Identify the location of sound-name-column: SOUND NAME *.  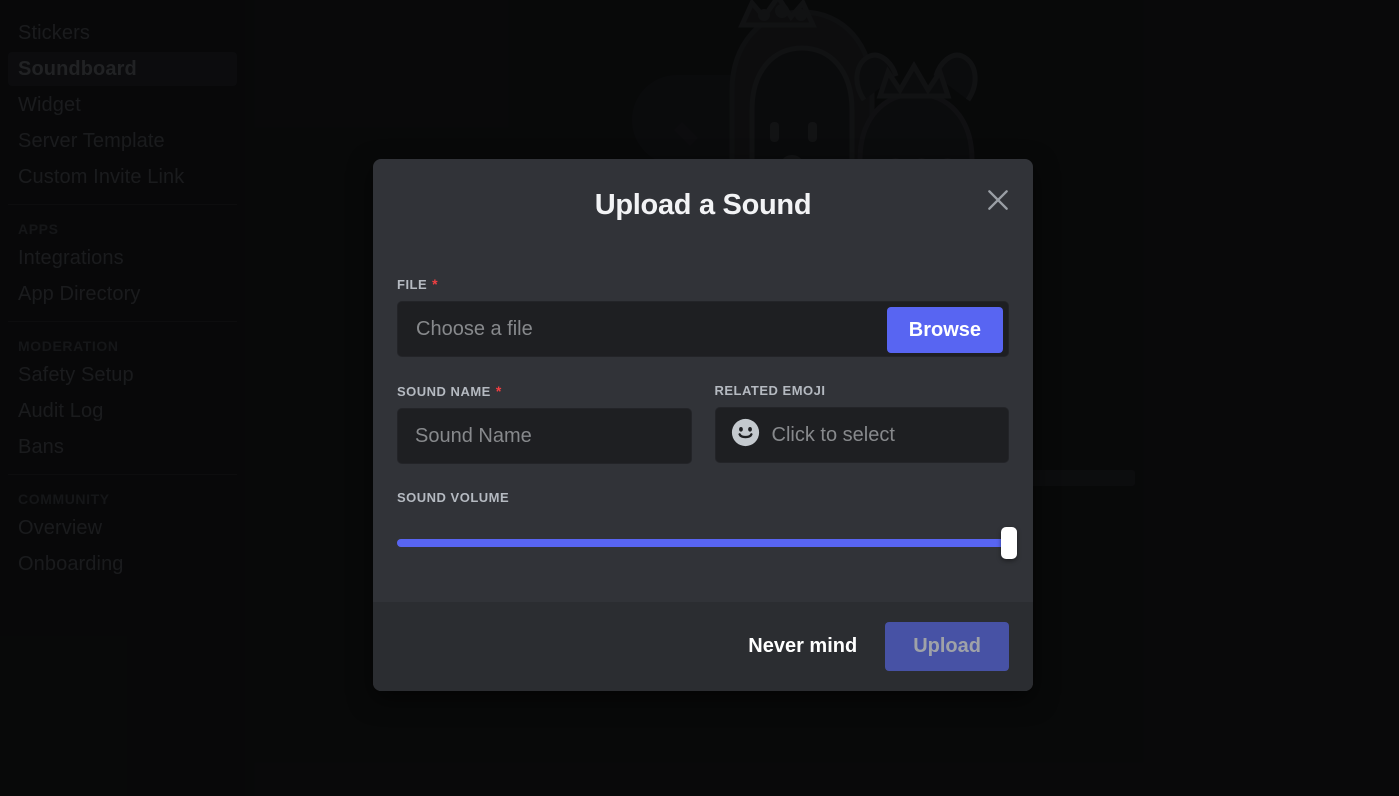
(544, 423).